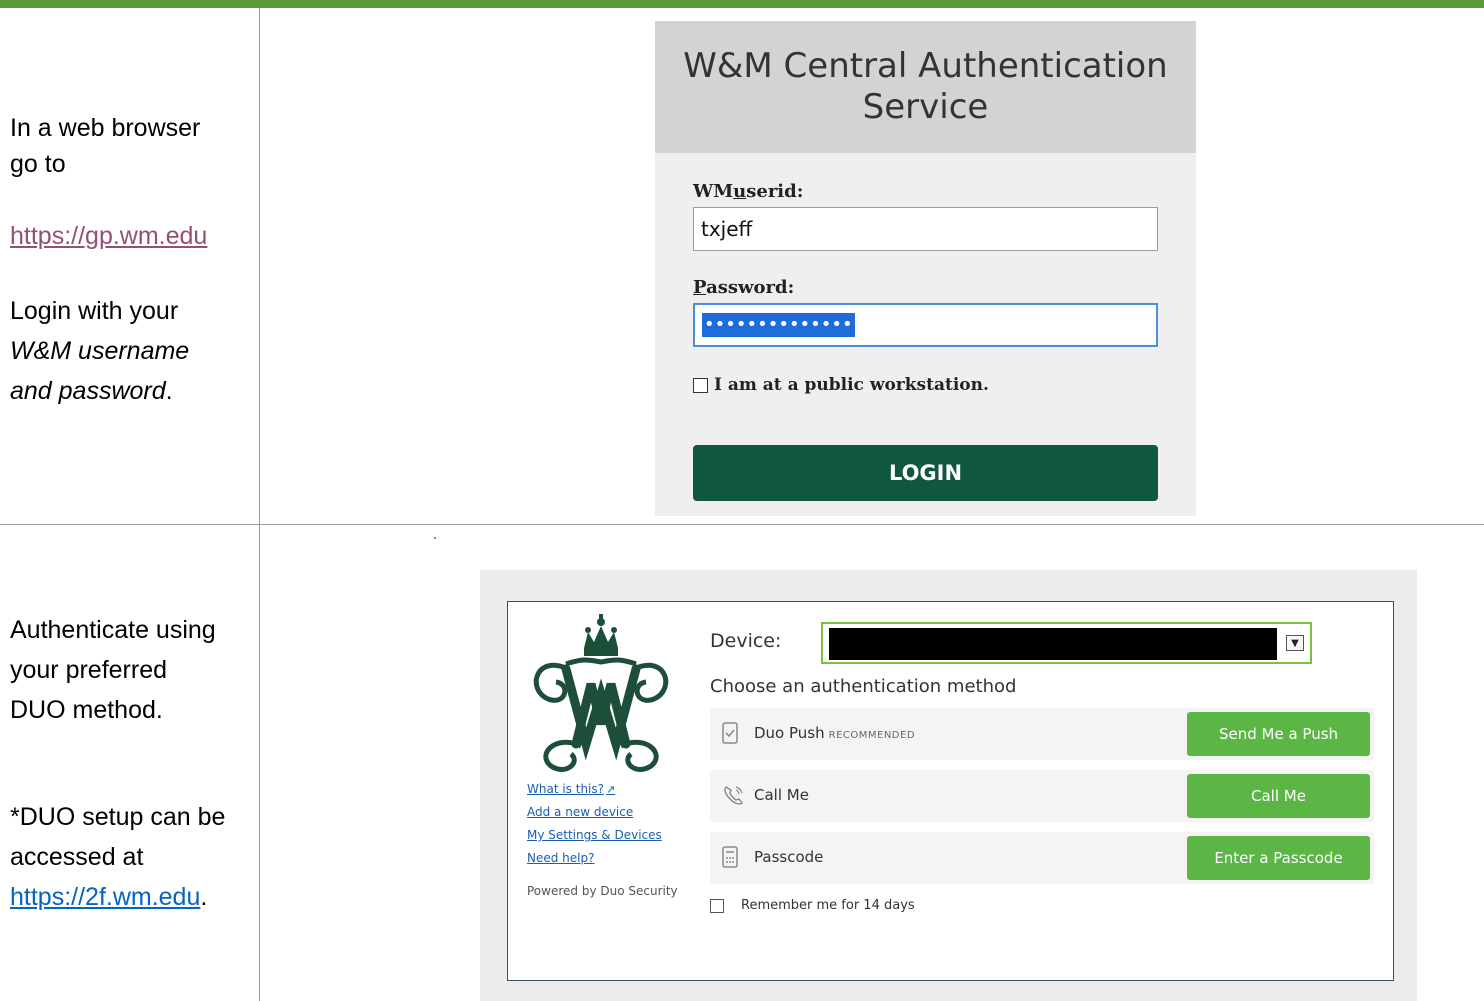 This screenshot has height=1001, width=1484. I want to click on public-workstation-option: I am at a public workstation., so click(925, 385).